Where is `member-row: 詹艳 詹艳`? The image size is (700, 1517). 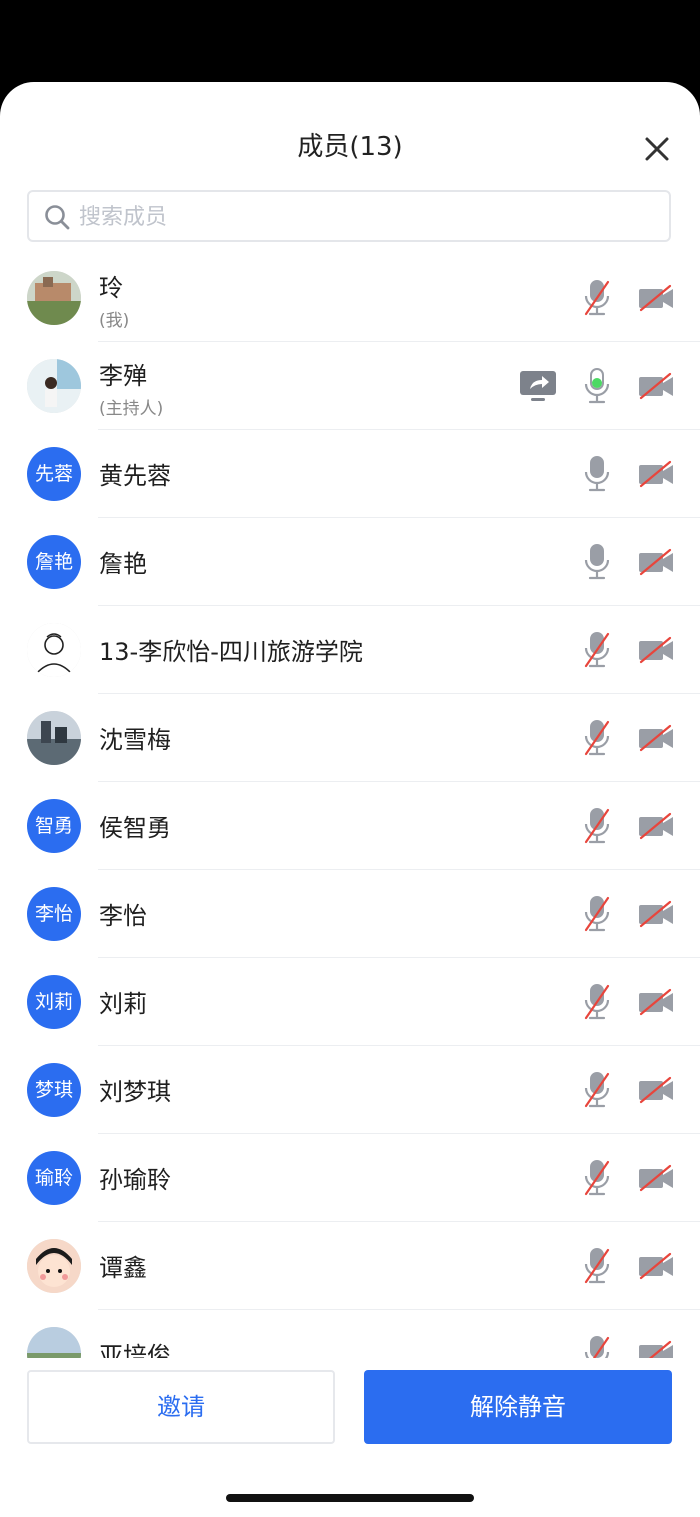
member-row: 詹艳 詹艳 is located at coordinates (350, 562).